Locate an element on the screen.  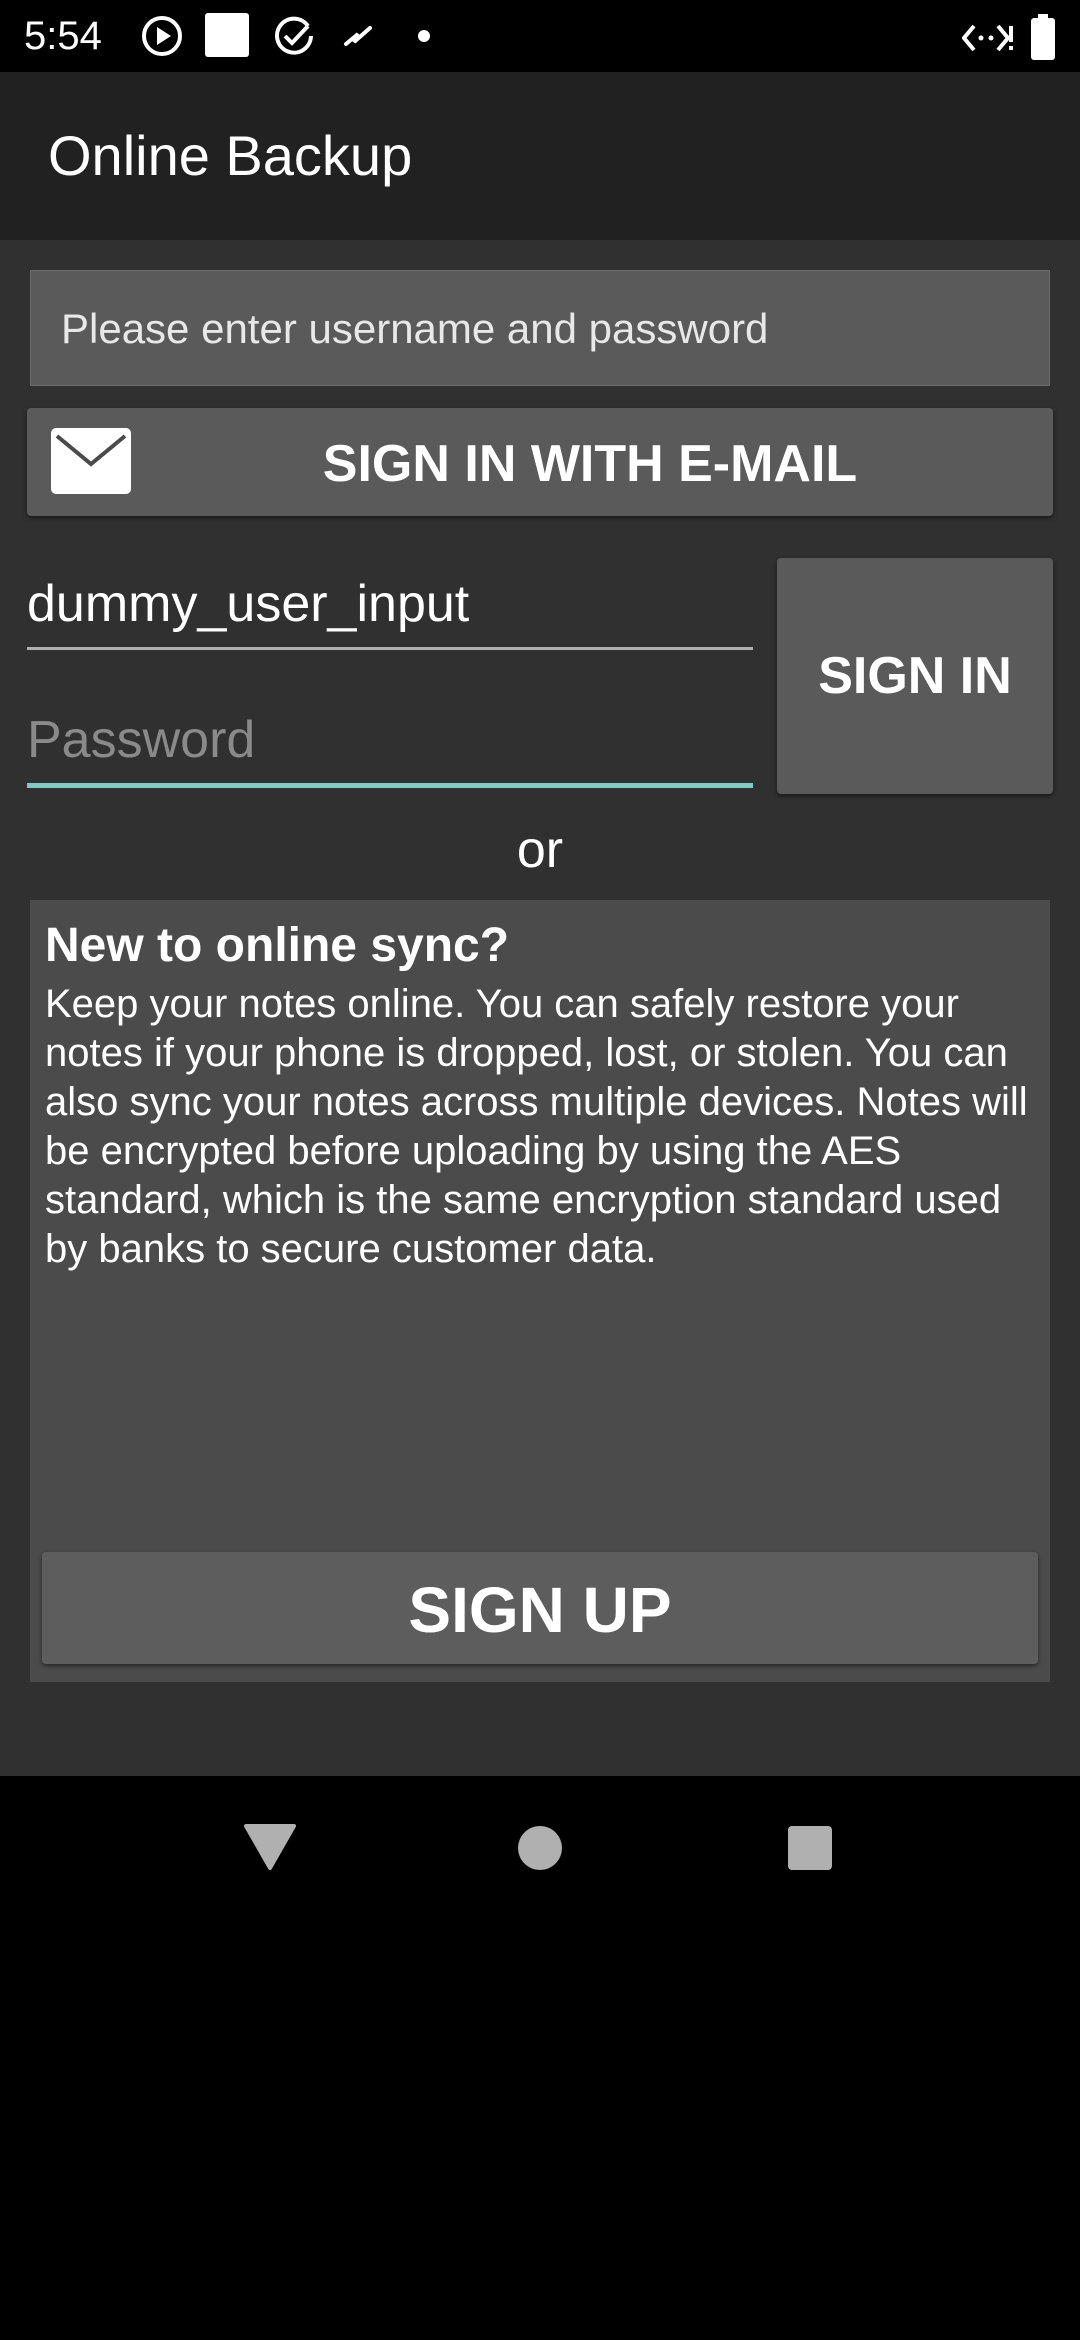
envelope-icon is located at coordinates (91, 461).